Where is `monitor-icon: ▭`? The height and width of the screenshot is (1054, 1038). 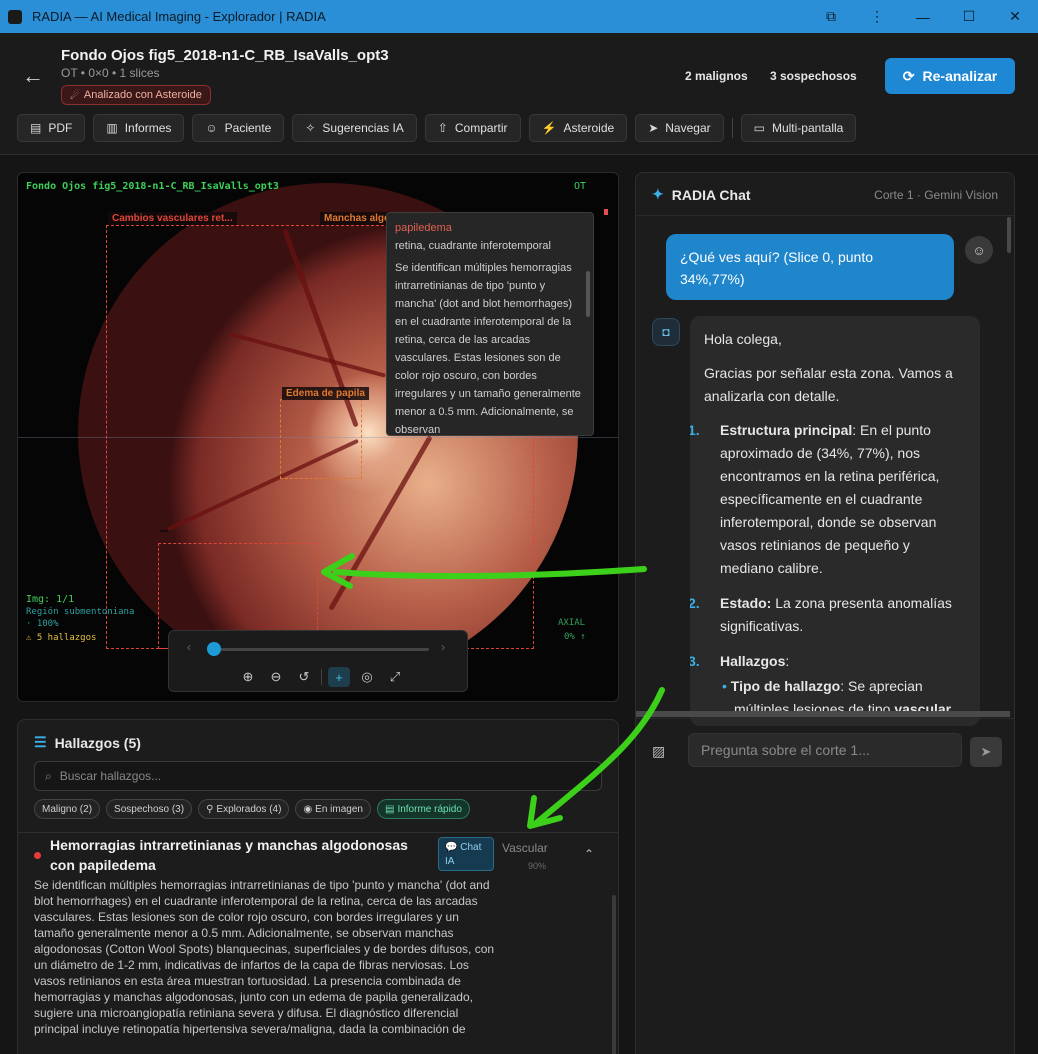
monitor-icon: ▭ is located at coordinates (759, 128).